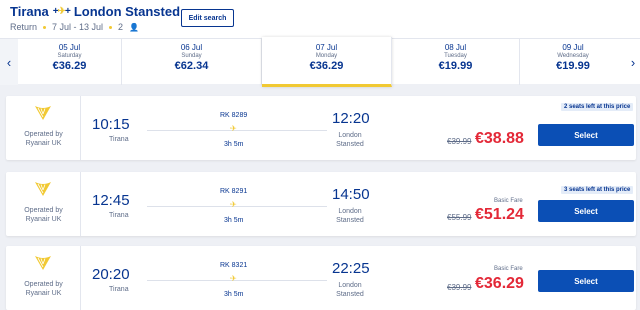 This screenshot has width=640, height=310. Describe the element at coordinates (24, 27) in the screenshot. I see `trip-type: Return` at that location.